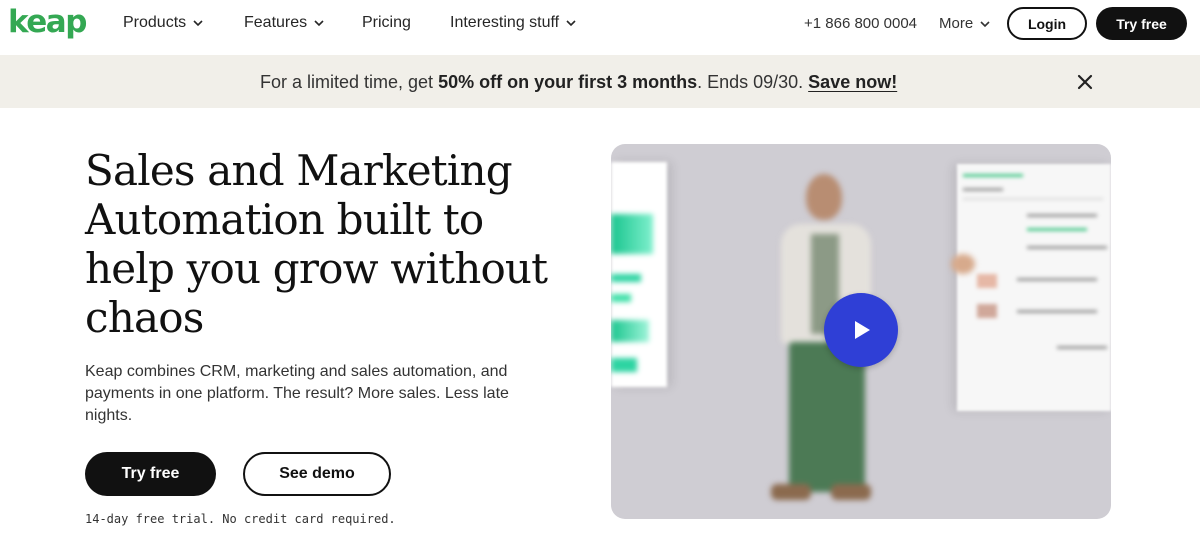 The width and height of the screenshot is (1200, 538). I want to click on see-demo-button: See demo, so click(317, 474).